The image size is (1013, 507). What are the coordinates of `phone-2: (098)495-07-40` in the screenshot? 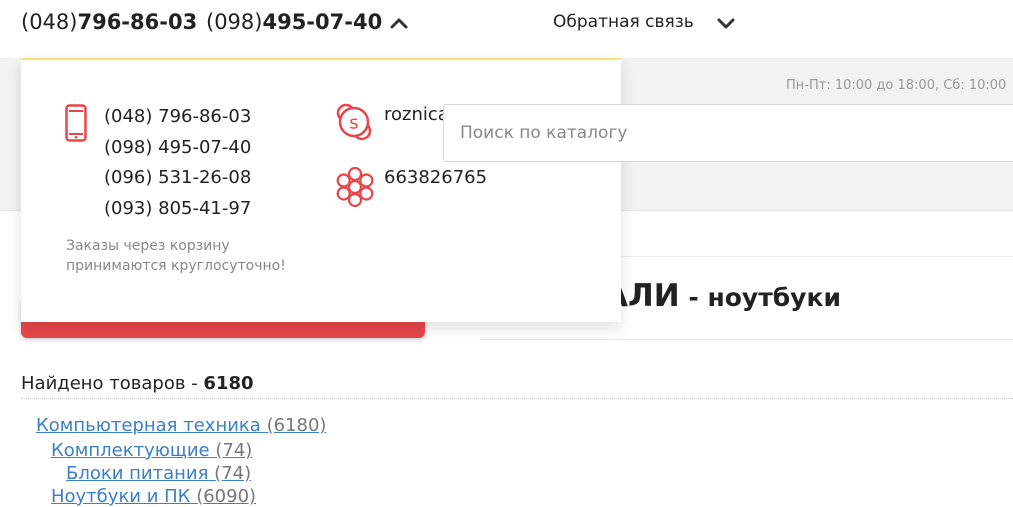 It's located at (294, 22).